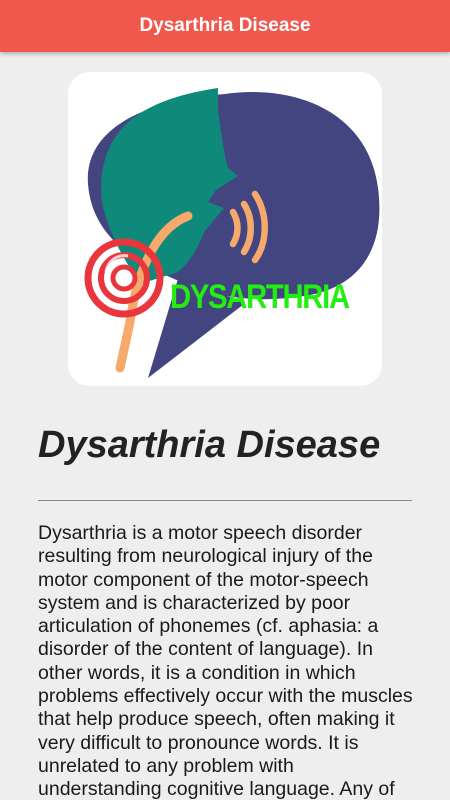 The height and width of the screenshot is (800, 450). I want to click on app-bar: Dysarthria Disease, so click(225, 26).